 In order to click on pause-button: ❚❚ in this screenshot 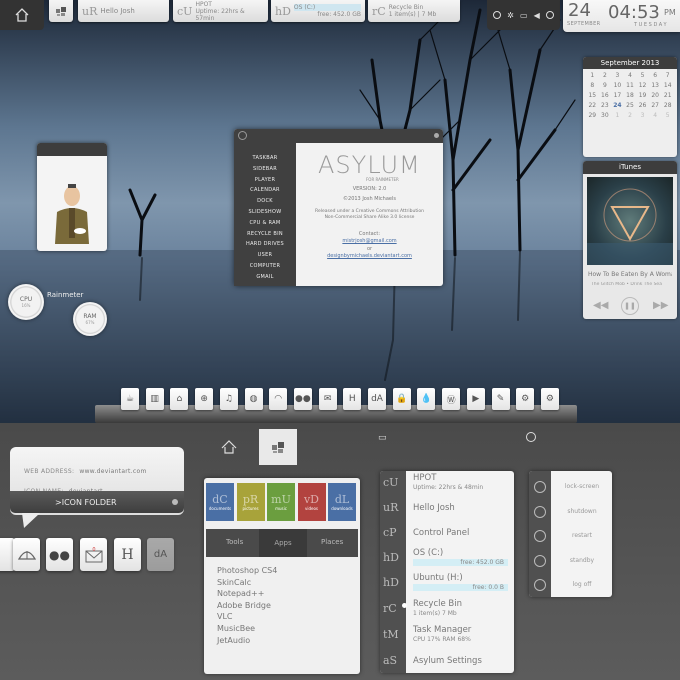, I will do `click(630, 306)`.